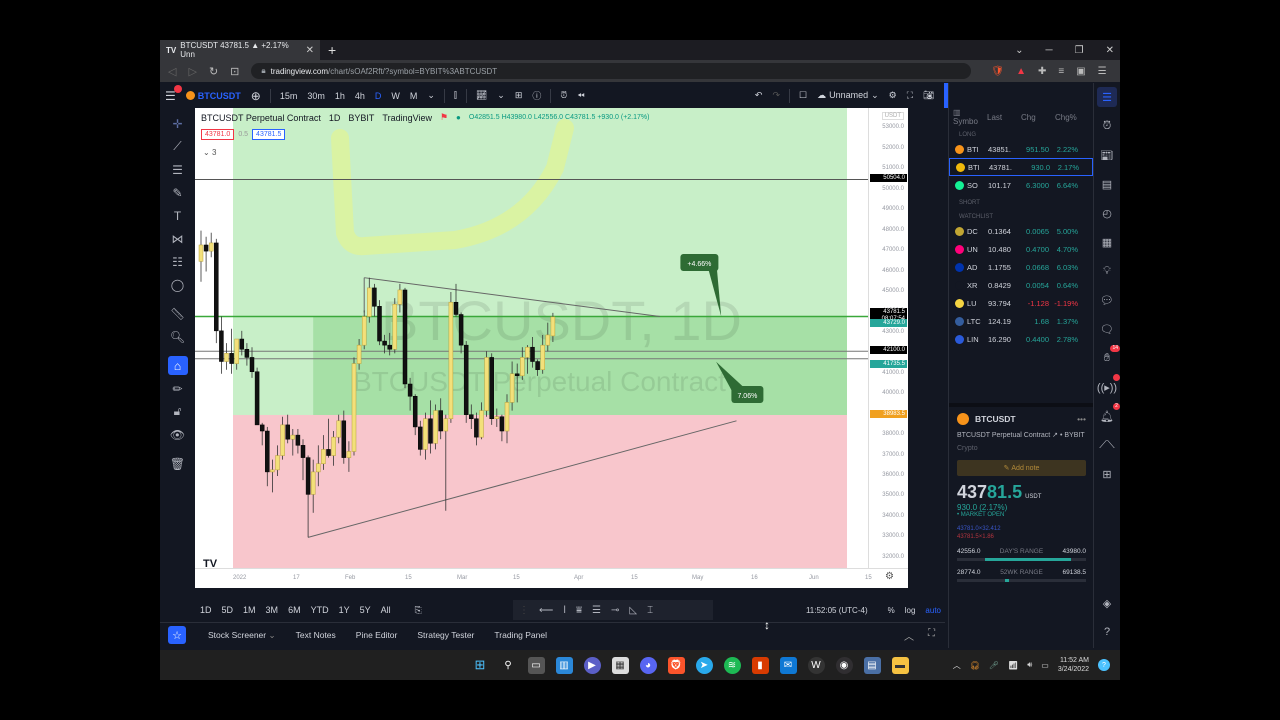  I want to click on indicators-dropdown-icon: ⌄, so click(501, 95).